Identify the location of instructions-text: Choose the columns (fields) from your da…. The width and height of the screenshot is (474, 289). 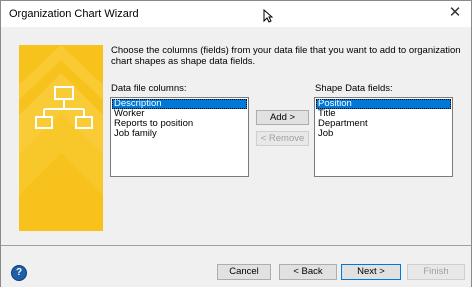
(286, 56).